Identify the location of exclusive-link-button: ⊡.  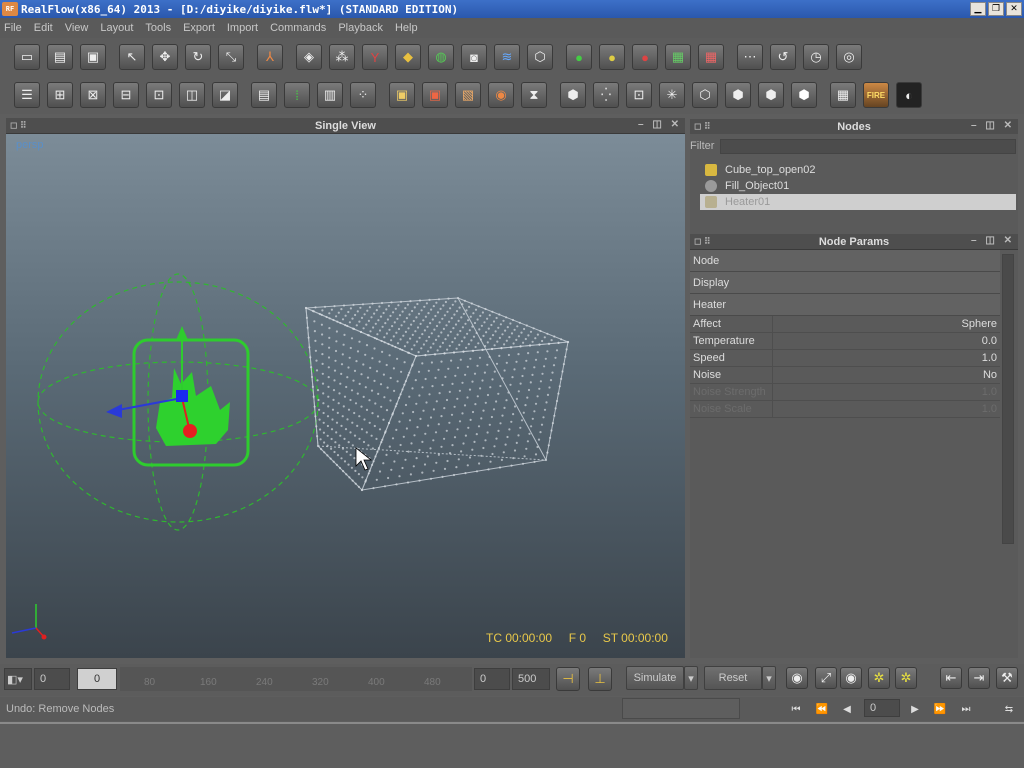
(159, 95).